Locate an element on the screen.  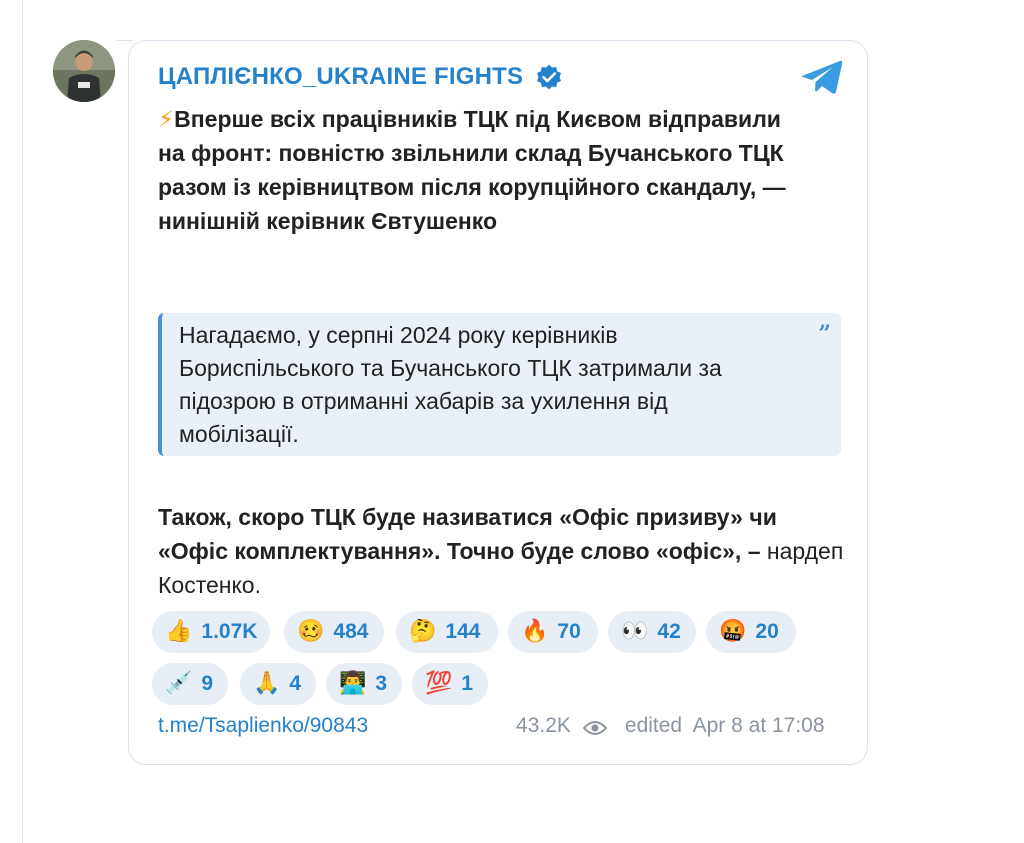
reaction-count: 484 is located at coordinates (351, 631).